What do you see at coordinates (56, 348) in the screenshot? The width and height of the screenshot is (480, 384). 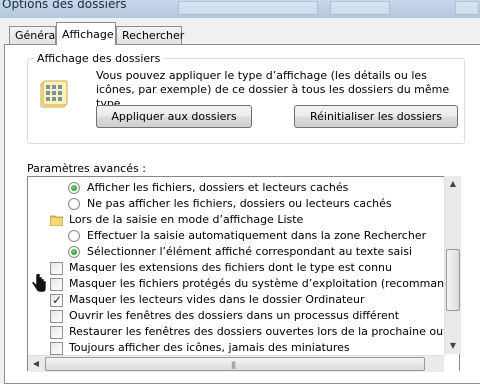 I see `checkbox-always-icons` at bounding box center [56, 348].